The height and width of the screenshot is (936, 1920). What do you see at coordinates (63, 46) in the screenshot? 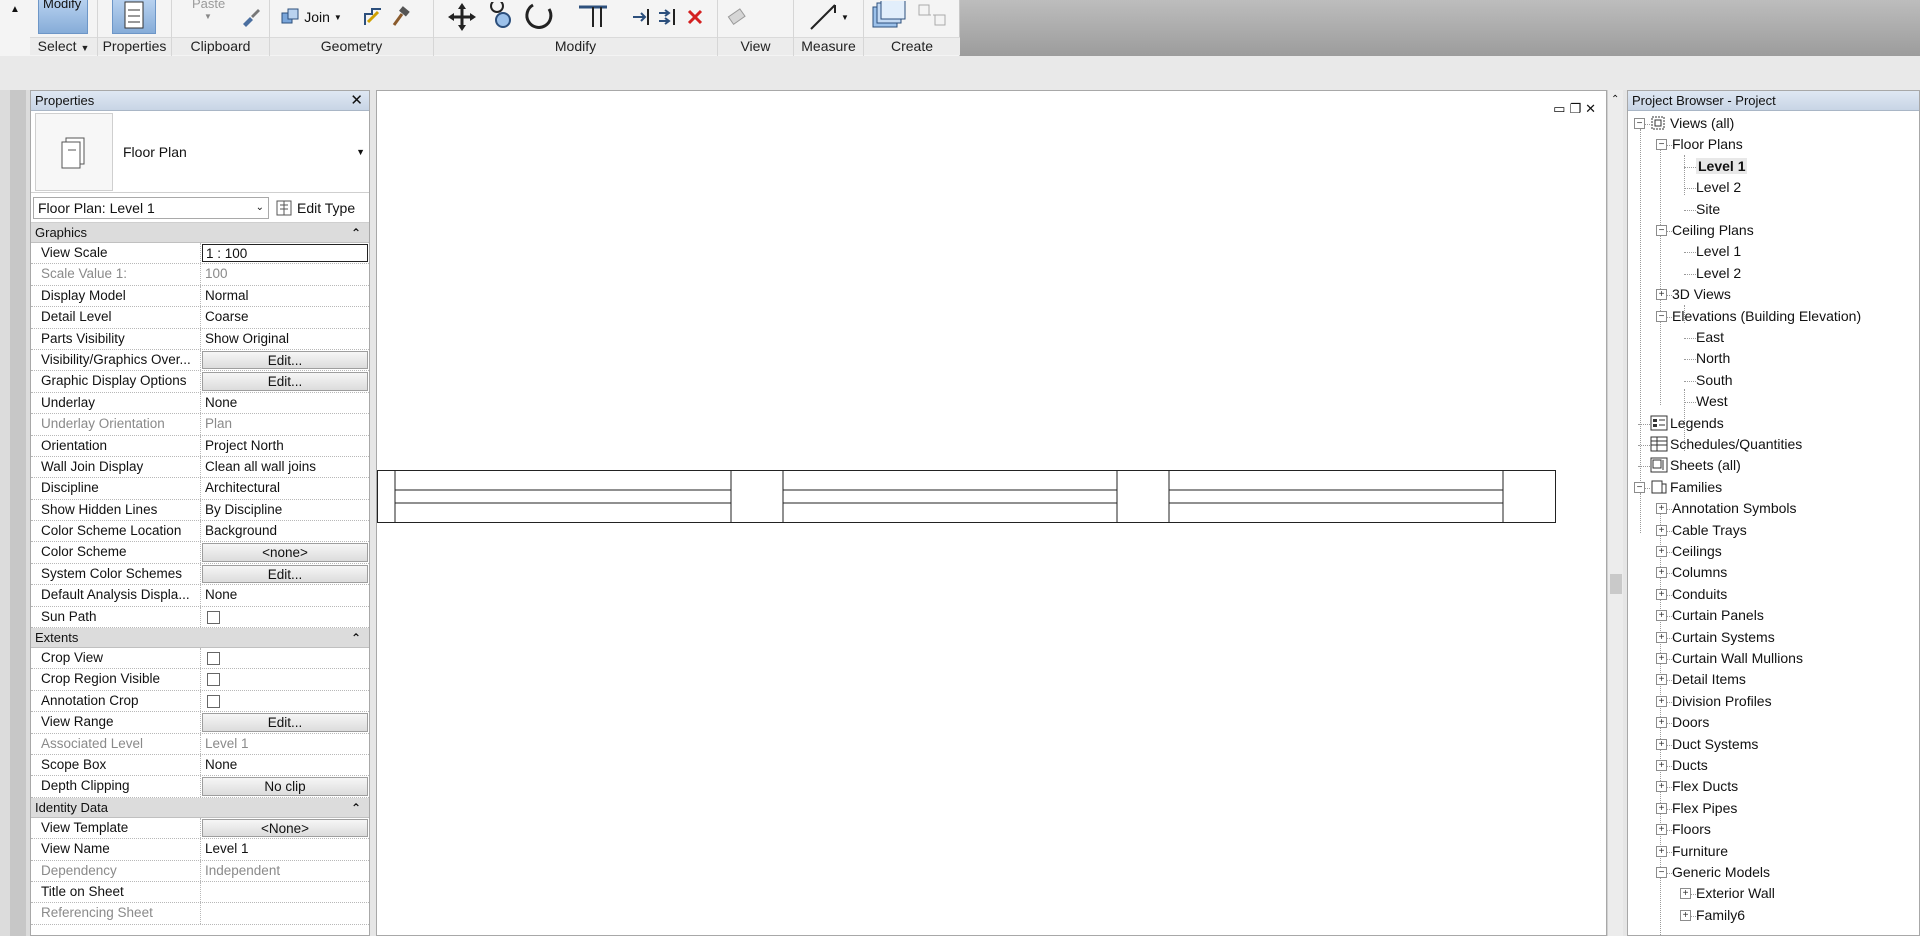
I see `select-panel-label: Select ▼` at bounding box center [63, 46].